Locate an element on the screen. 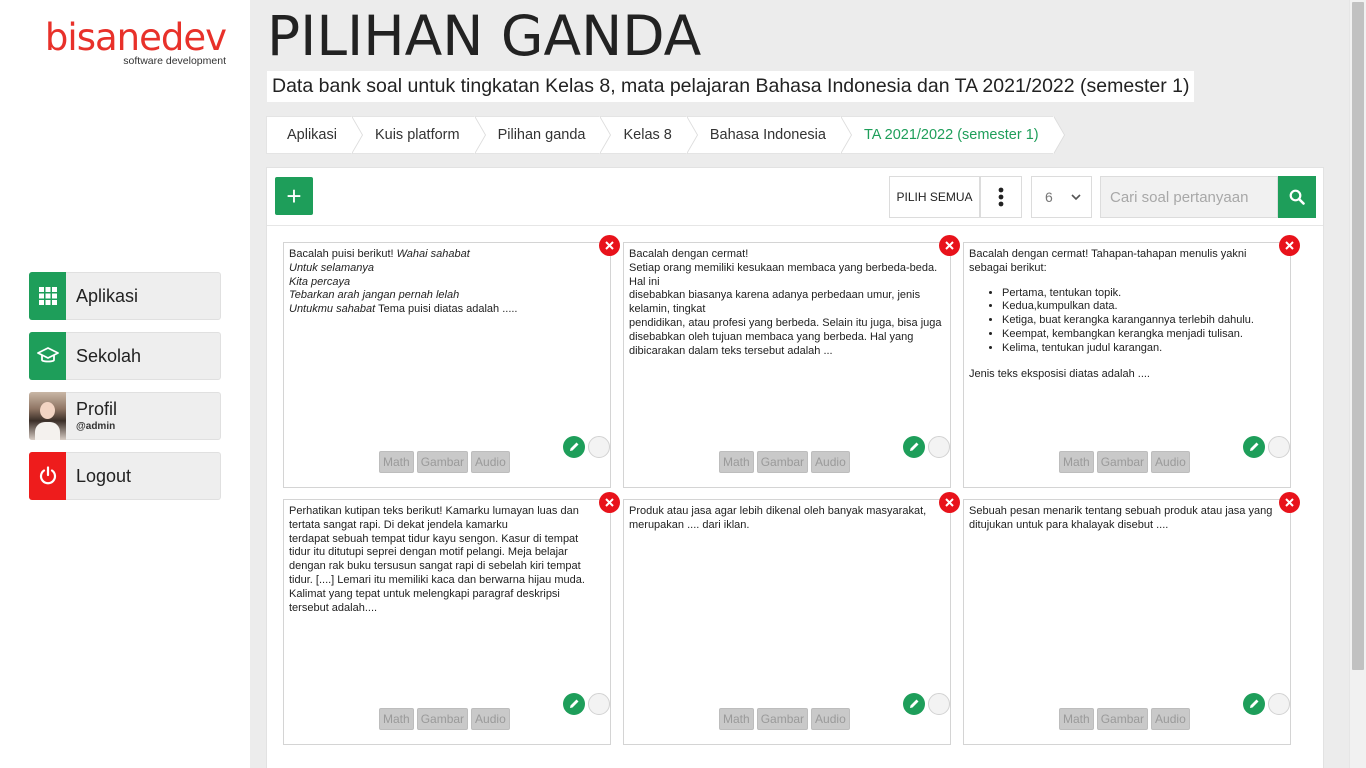 The height and width of the screenshot is (768, 1366). sidebar-item-label: Logout is located at coordinates (104, 475).